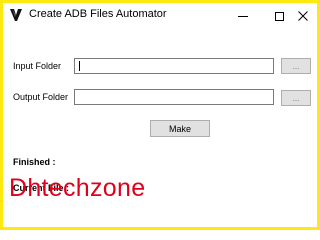  I want to click on minimize-button, so click(243, 16).